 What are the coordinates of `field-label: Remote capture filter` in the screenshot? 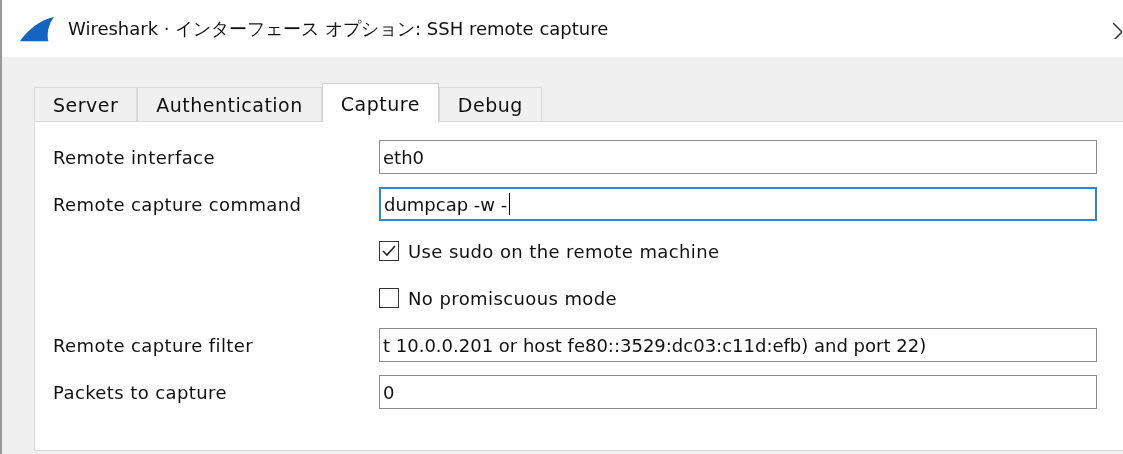 It's located at (154, 345).